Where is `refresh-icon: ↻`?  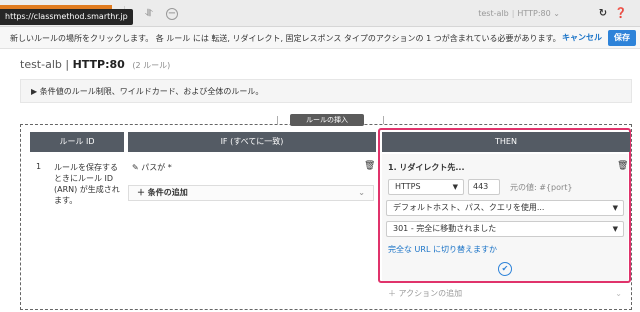 refresh-icon: ↻ is located at coordinates (603, 14).